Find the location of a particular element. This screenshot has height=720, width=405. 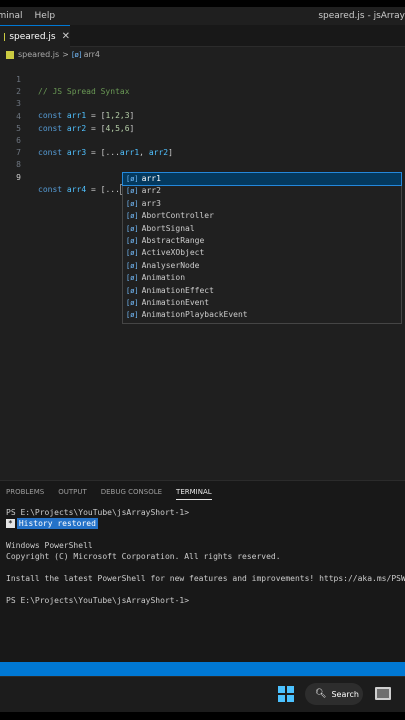

breadcrumb: speared.js > [ø] arr4 is located at coordinates (202, 54).